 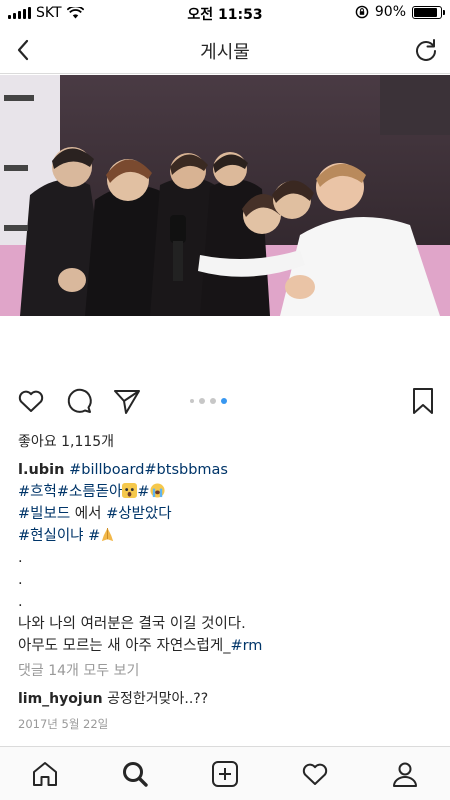 I want to click on share-icon, so click(x=127, y=401).